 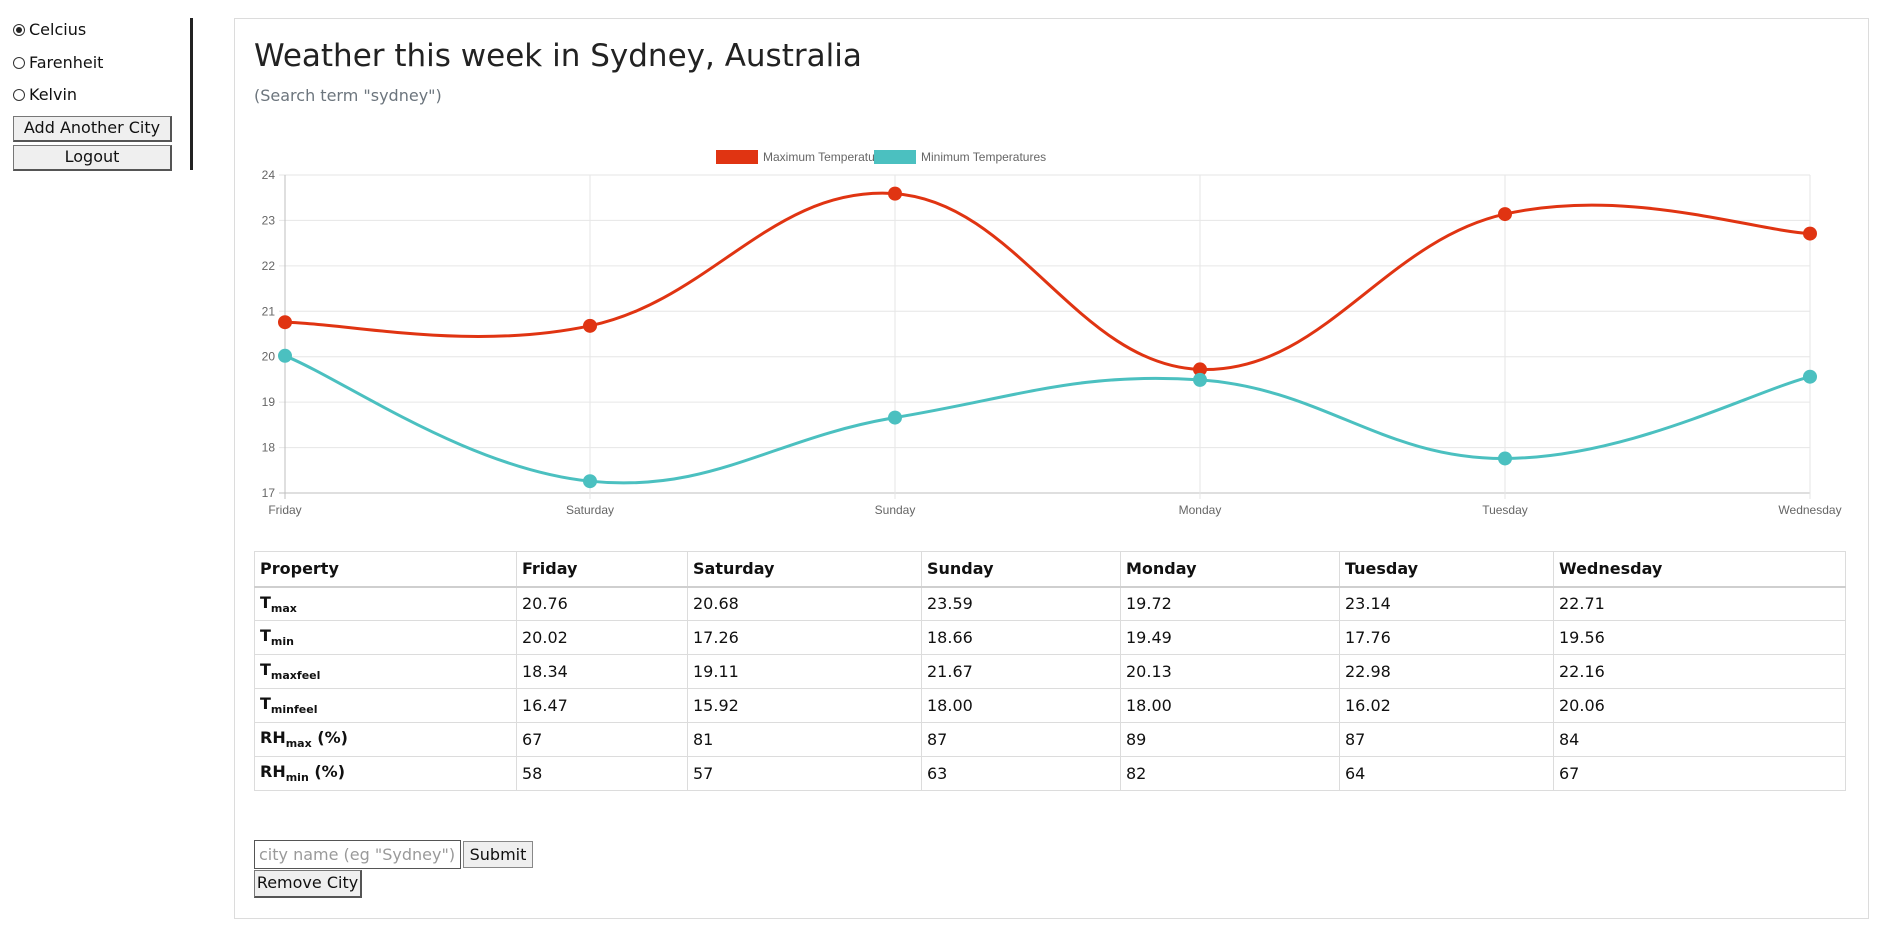 What do you see at coordinates (269, 493) in the screenshot?
I see `y-tick-label: 17` at bounding box center [269, 493].